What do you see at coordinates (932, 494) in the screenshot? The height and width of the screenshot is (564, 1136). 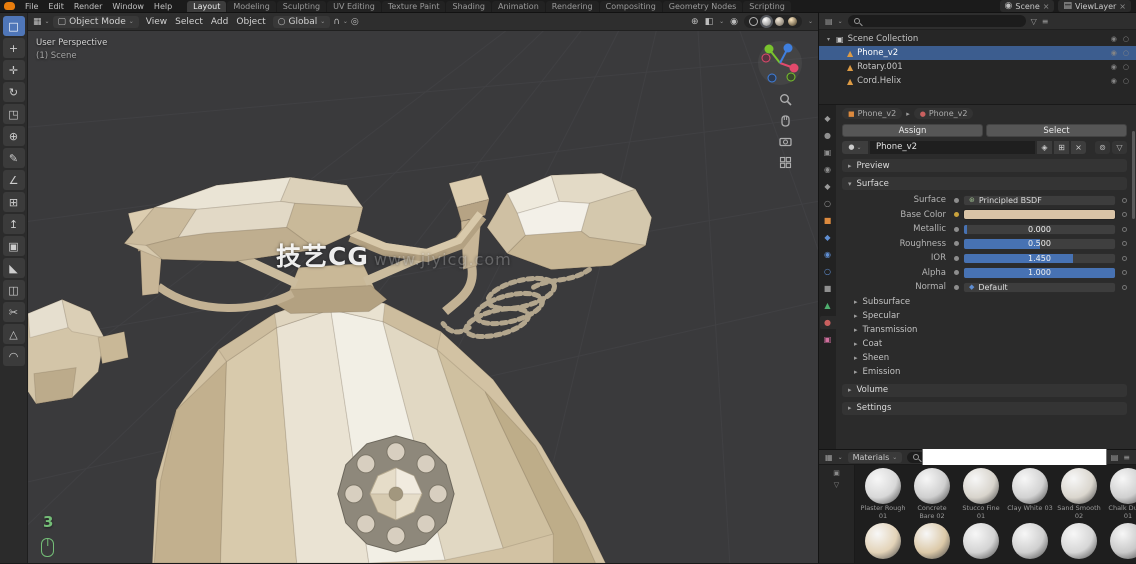 I see `asset-item: Concrete Bare 02` at bounding box center [932, 494].